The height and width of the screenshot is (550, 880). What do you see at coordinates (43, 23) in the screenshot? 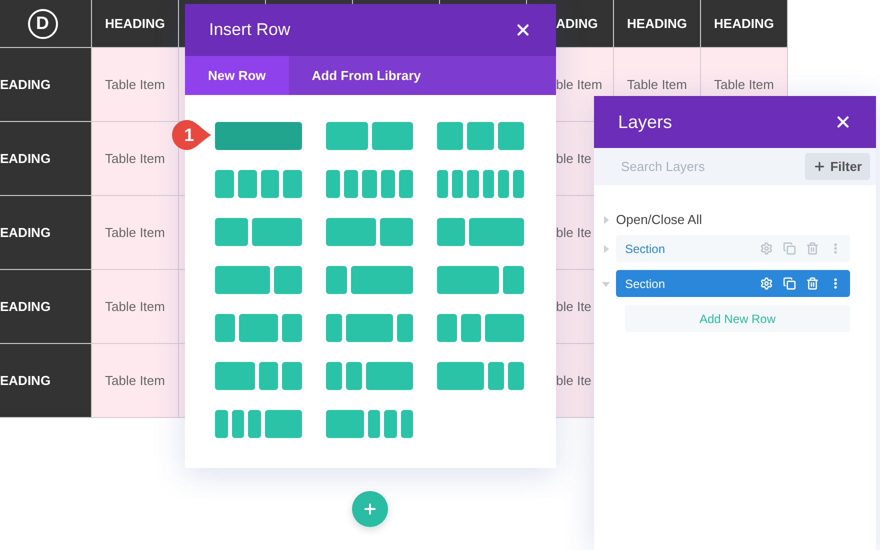
I see `logo: D` at bounding box center [43, 23].